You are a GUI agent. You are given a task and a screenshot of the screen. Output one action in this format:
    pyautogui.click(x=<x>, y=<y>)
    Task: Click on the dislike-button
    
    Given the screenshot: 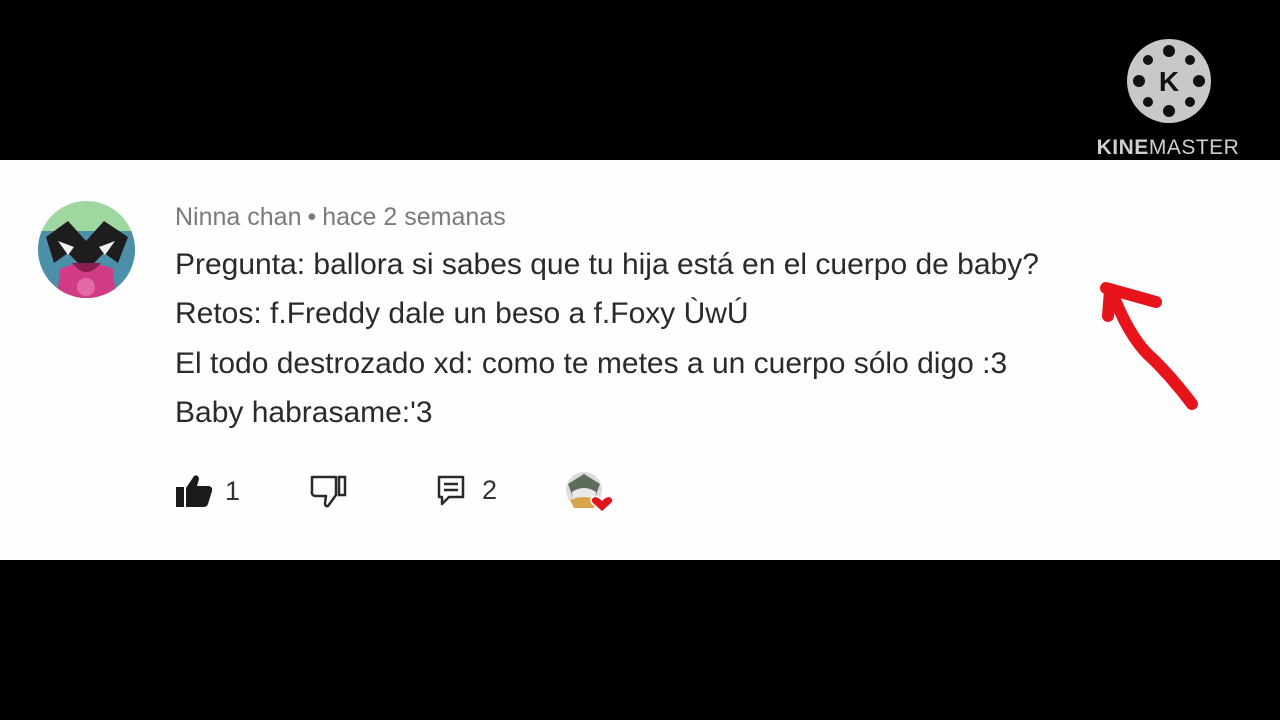 What is the action you would take?
    pyautogui.click(x=329, y=491)
    